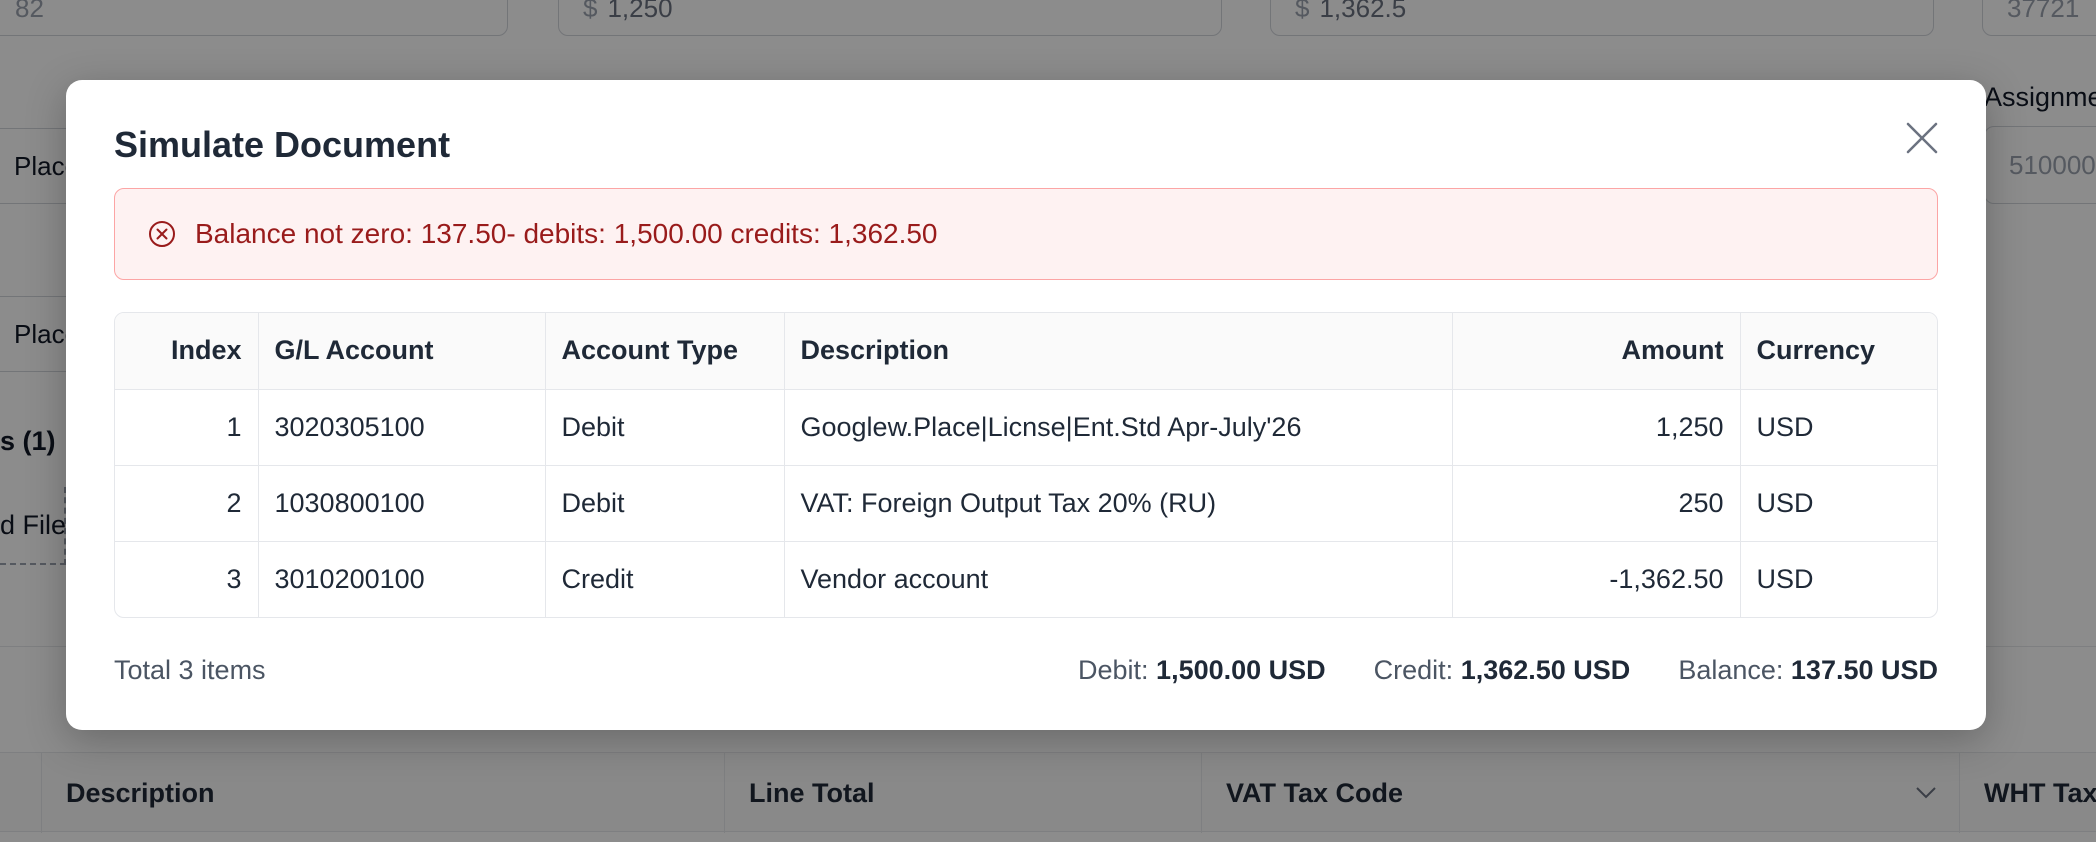 The width and height of the screenshot is (2096, 842). Describe the element at coordinates (187, 503) in the screenshot. I see `cell-index: 2` at that location.